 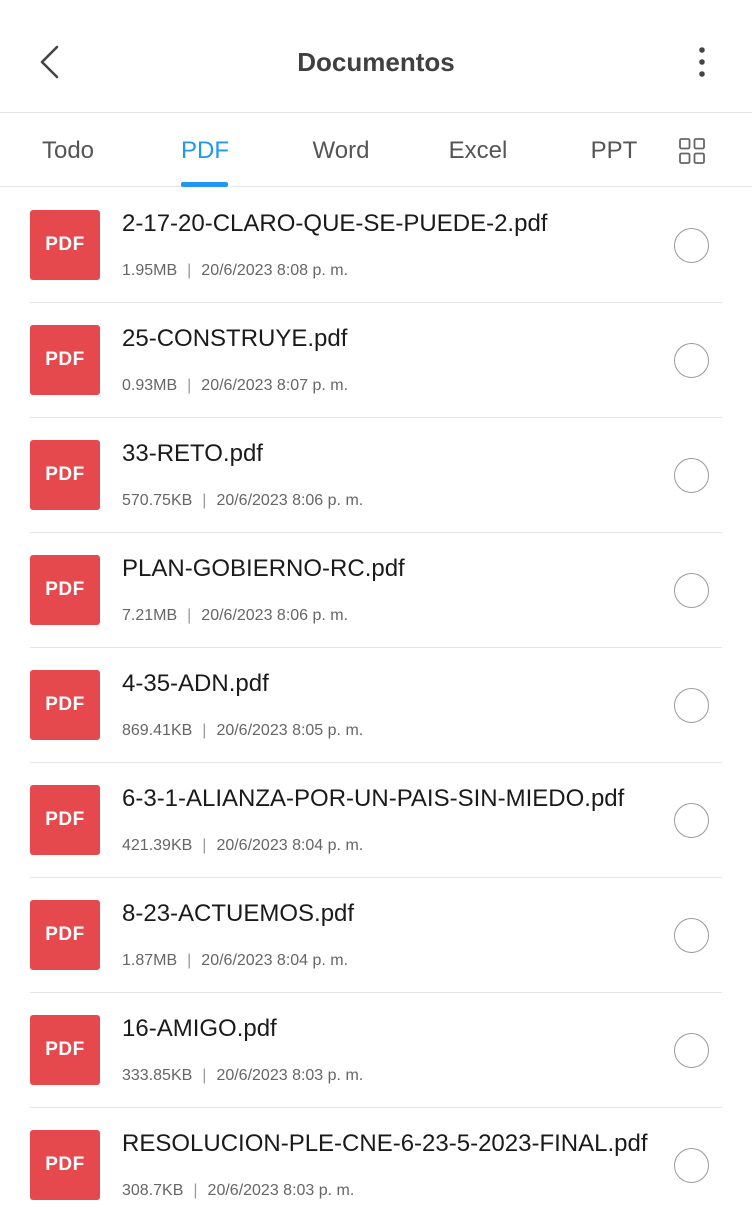 What do you see at coordinates (238, 913) in the screenshot?
I see `file-name: 8-23-ACTUEMOS.pdf` at bounding box center [238, 913].